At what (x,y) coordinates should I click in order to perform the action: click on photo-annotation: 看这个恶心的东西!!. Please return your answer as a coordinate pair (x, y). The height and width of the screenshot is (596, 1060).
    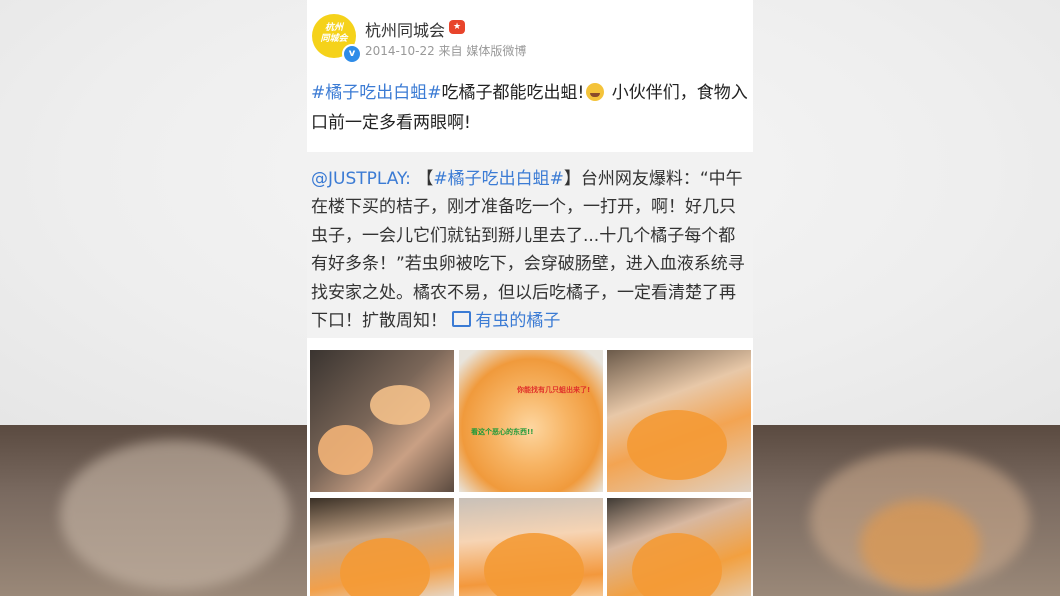
    Looking at the image, I should click on (502, 432).